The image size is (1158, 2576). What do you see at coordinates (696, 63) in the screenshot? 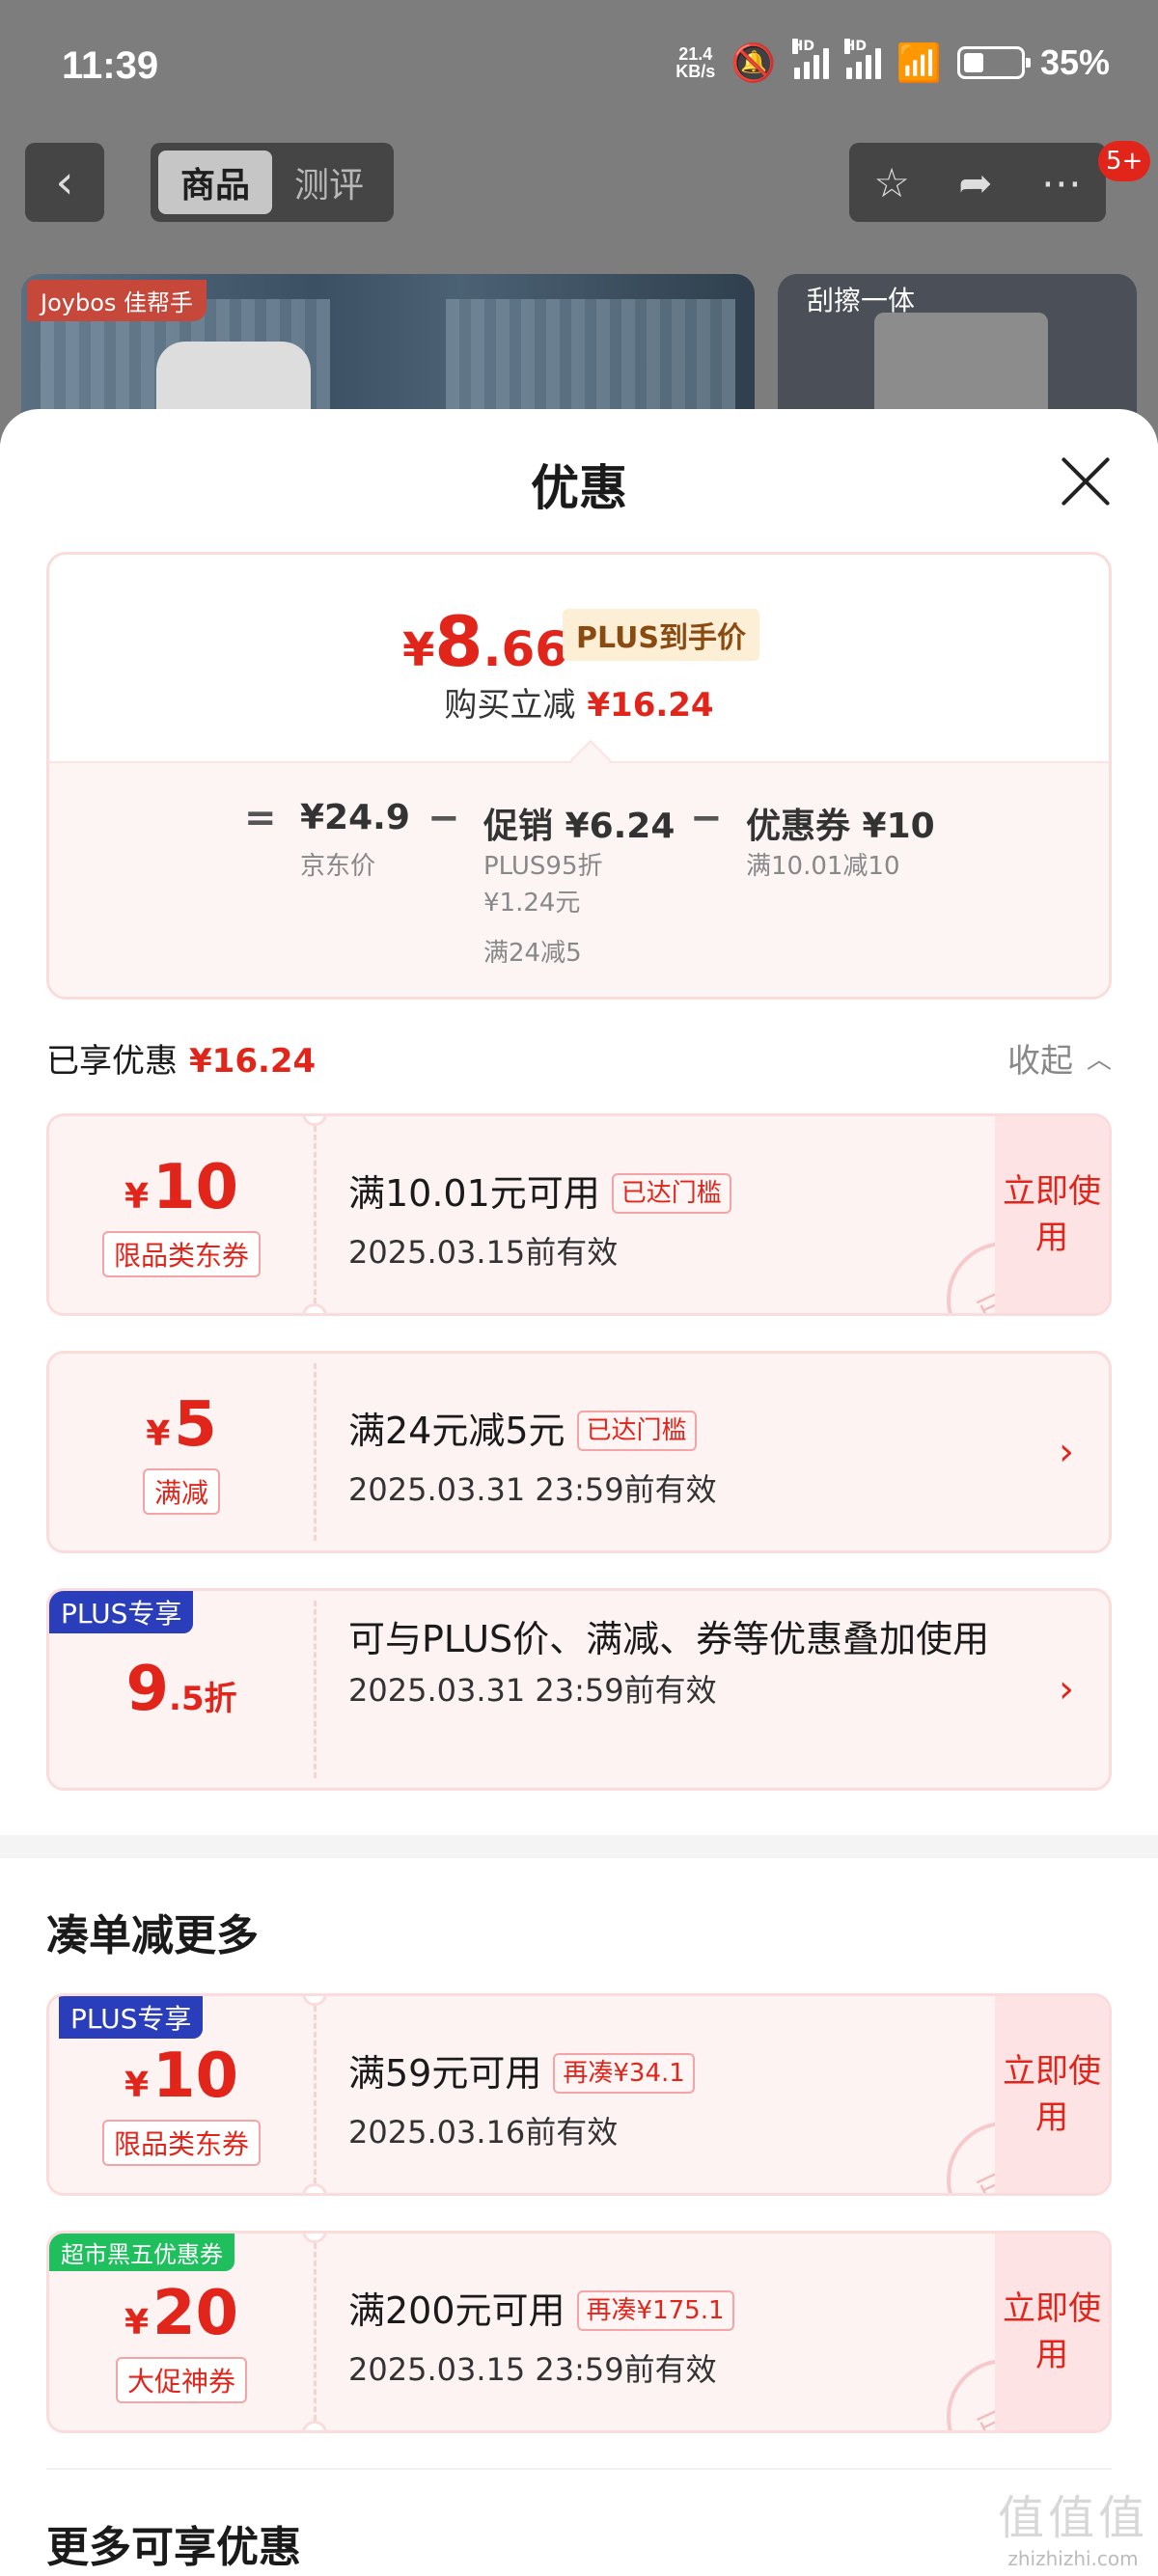
I see `net-speed: 21.4 KB/s` at bounding box center [696, 63].